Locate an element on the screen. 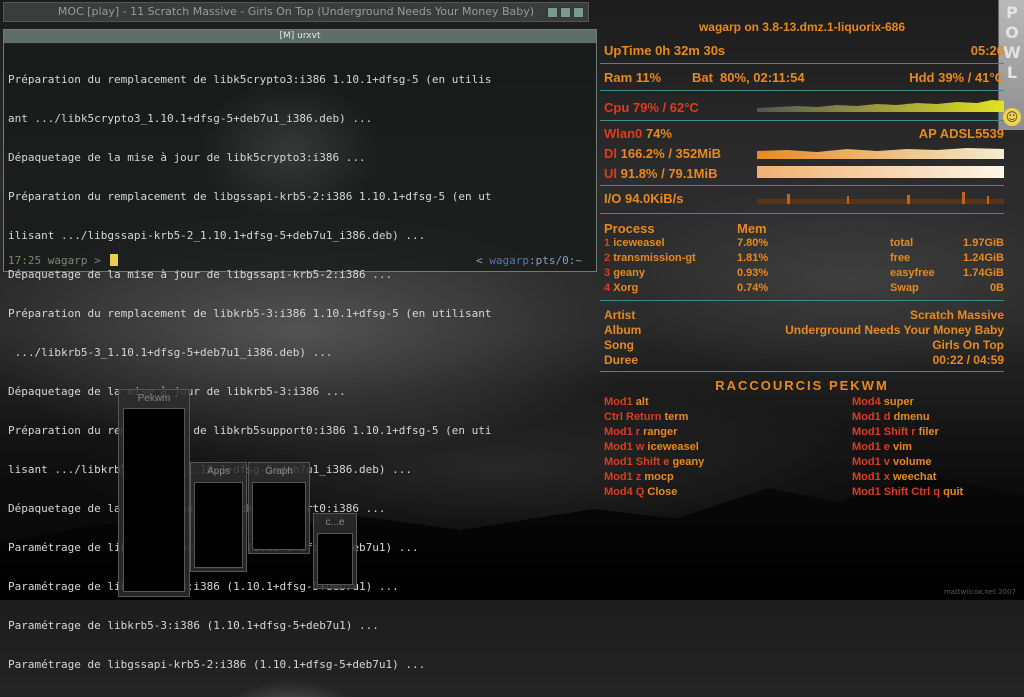 The image size is (1024, 697). ap-wrap: AP ADSL5539 is located at coordinates (961, 133).